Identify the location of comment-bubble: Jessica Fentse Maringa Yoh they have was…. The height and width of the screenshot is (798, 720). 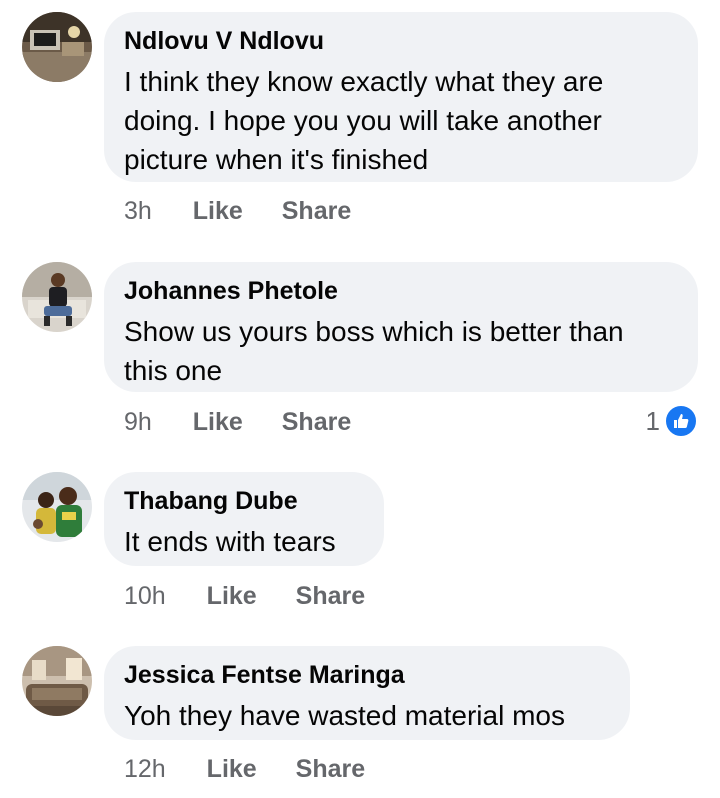
(367, 693).